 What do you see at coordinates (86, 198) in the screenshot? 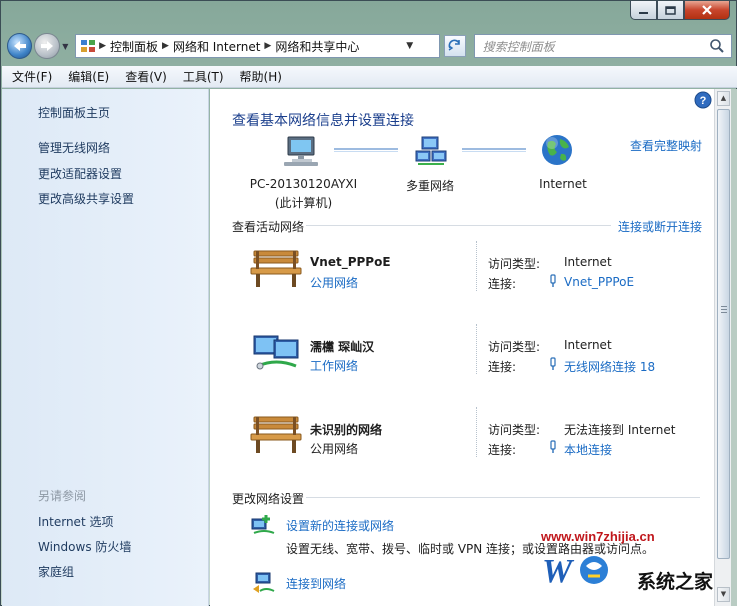
I see `change-advanced-sharing-link: 更改高级共享设置` at bounding box center [86, 198].